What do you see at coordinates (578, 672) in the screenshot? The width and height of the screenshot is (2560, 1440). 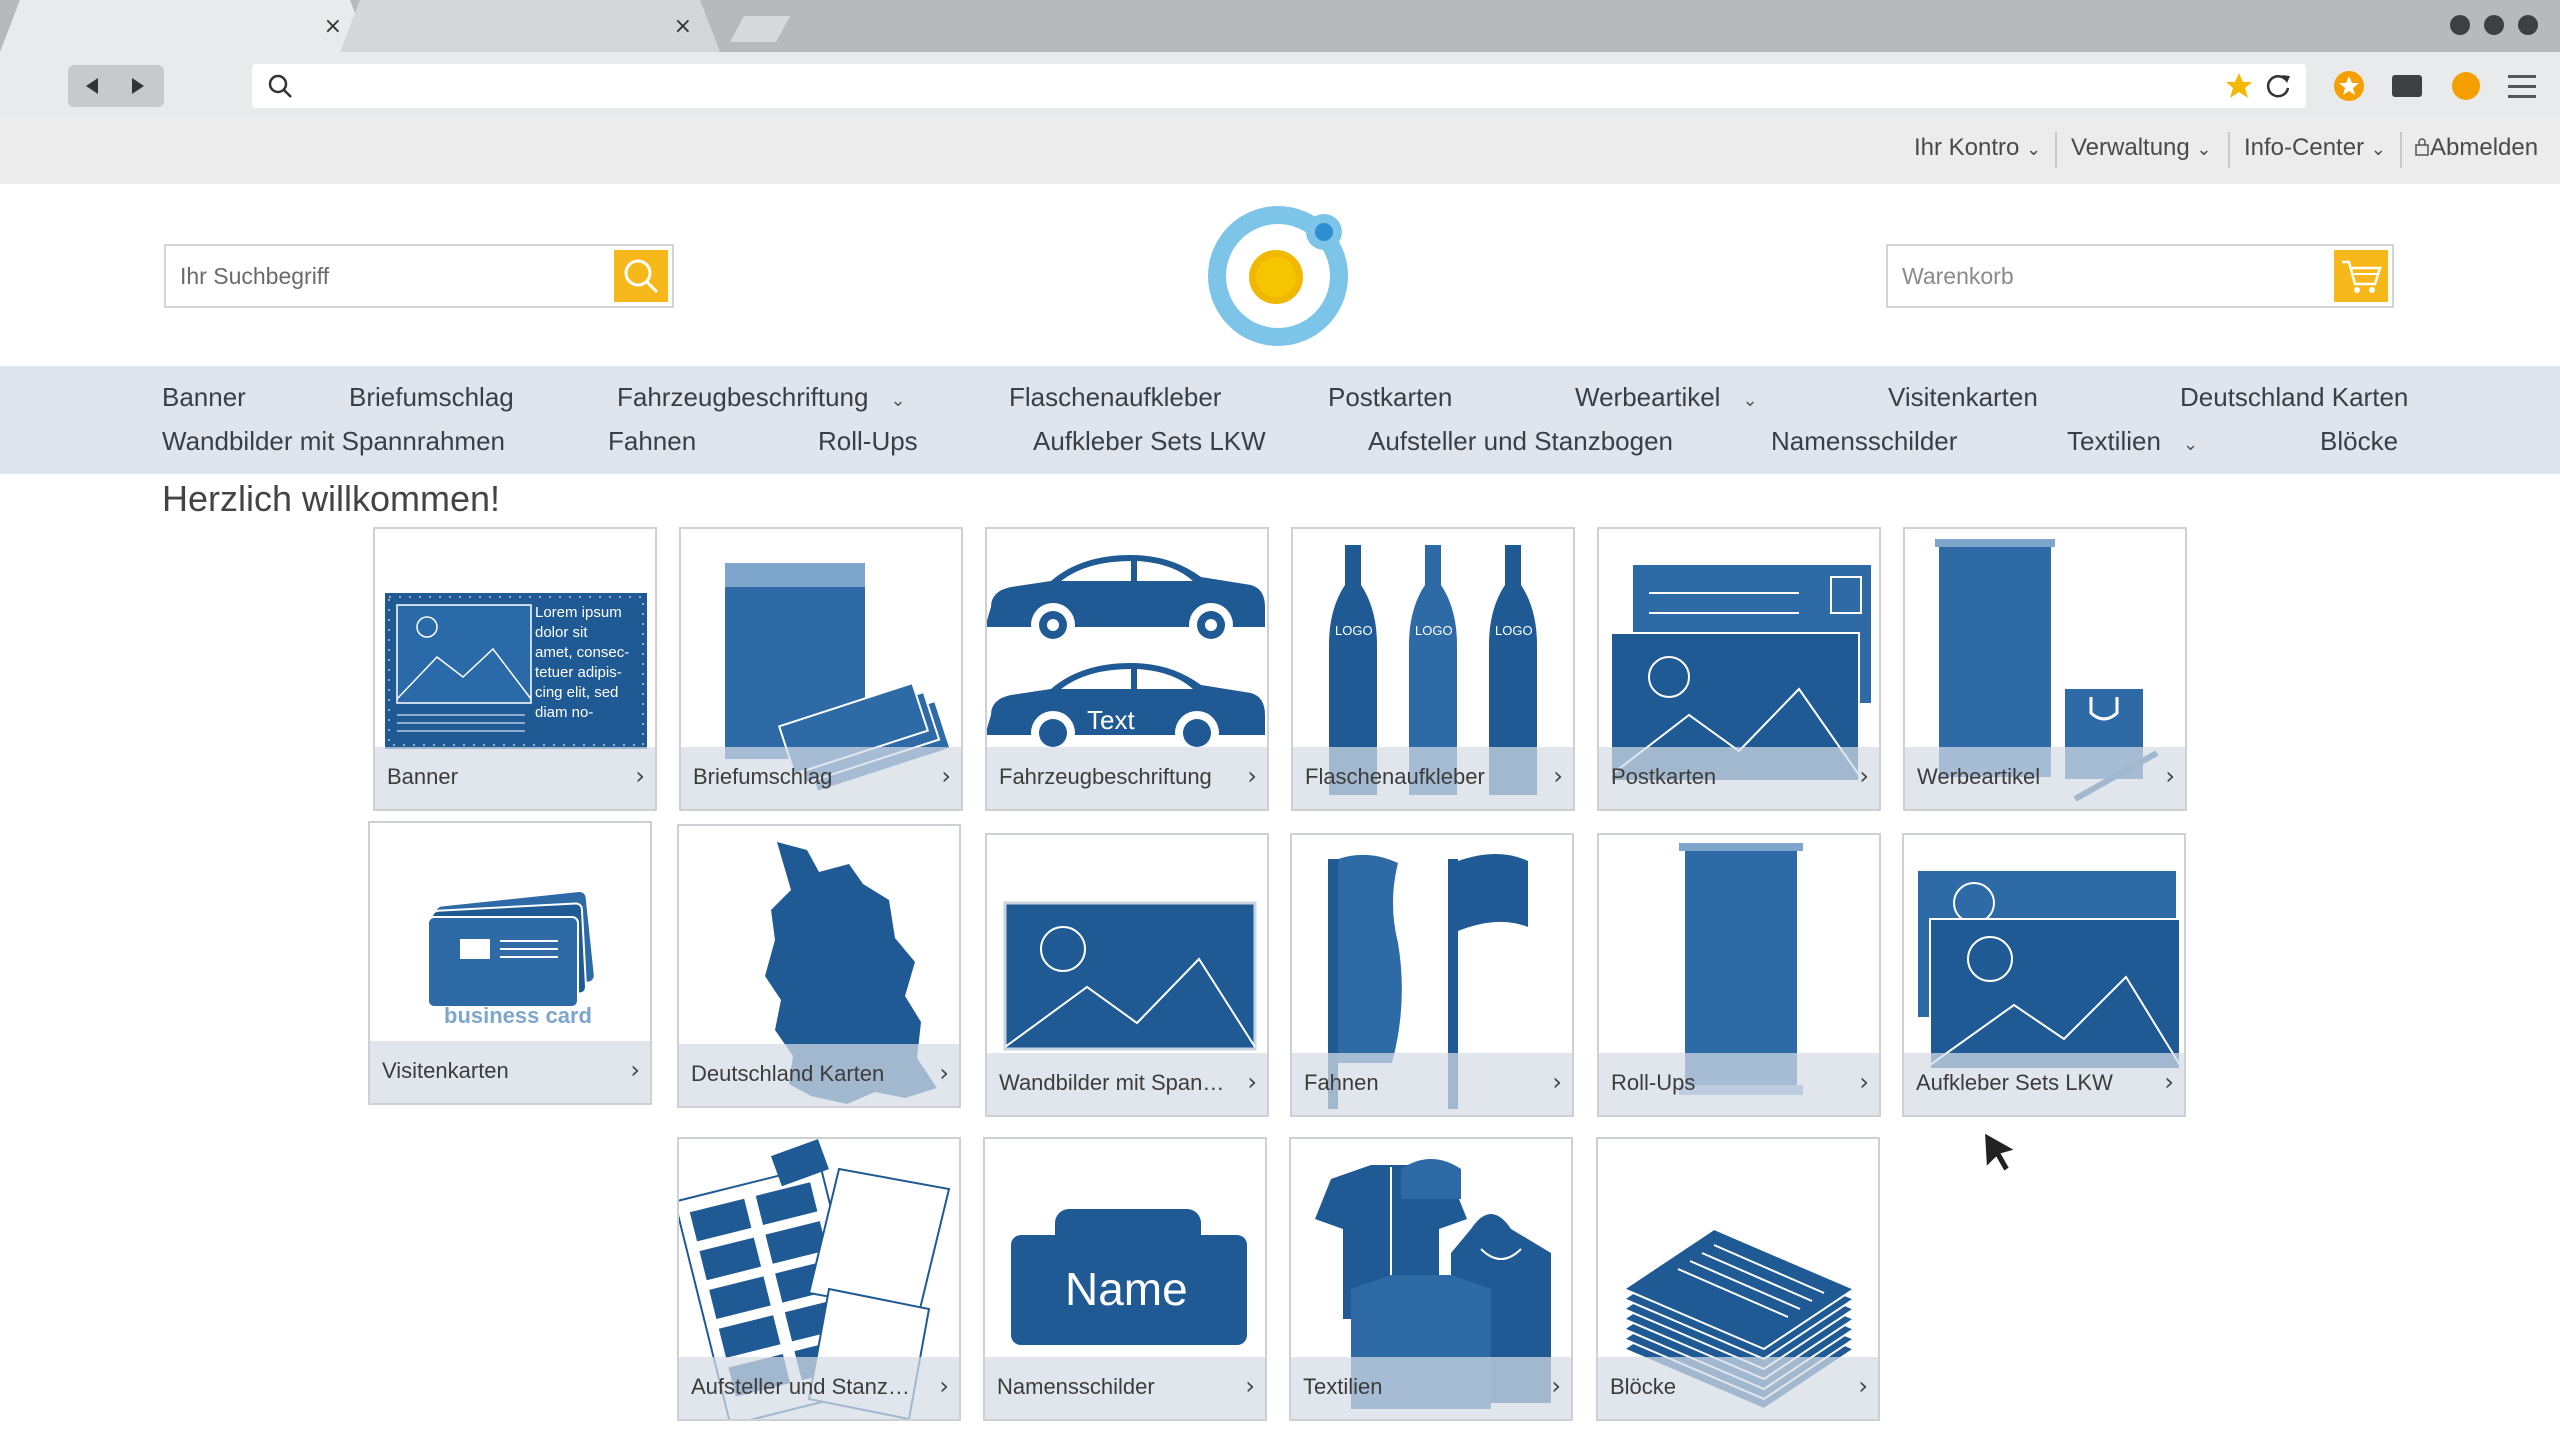 I see `svg-text: tetuer adipis-` at bounding box center [578, 672].